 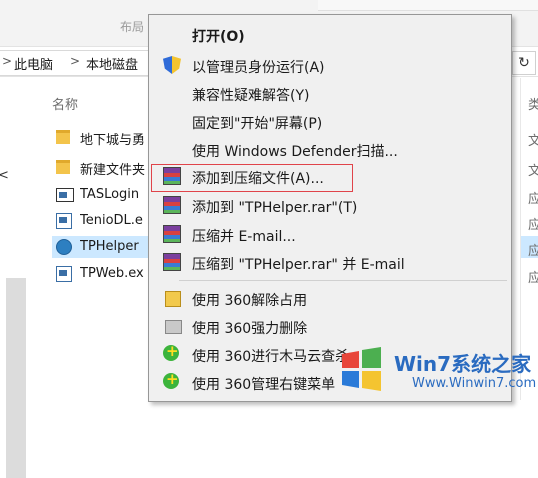 What do you see at coordinates (298, 265) in the screenshot?
I see `menu-item-label: 压缩到 "TPHelper.rar" 并 E-mail` at bounding box center [298, 265].